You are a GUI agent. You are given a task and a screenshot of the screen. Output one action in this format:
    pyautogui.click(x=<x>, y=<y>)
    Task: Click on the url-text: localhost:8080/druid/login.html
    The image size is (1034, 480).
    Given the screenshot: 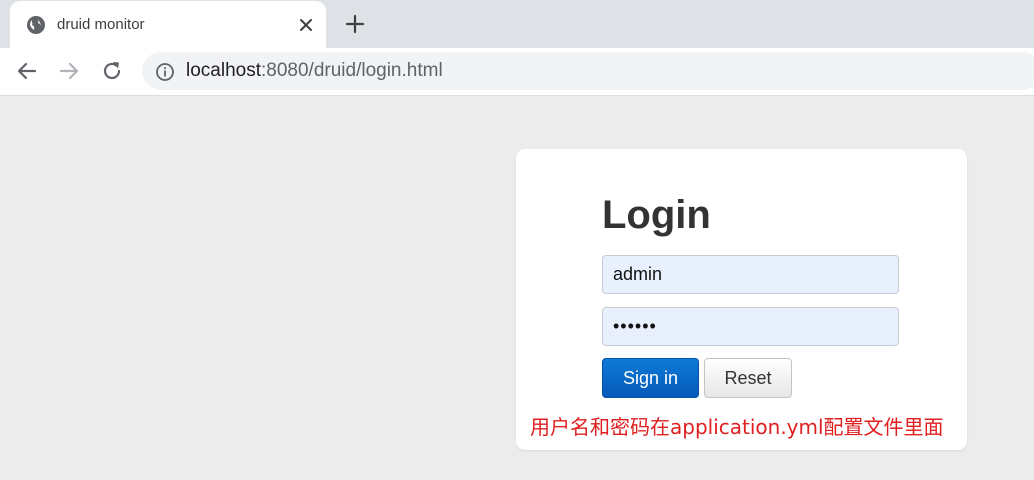 What is the action you would take?
    pyautogui.click(x=314, y=71)
    